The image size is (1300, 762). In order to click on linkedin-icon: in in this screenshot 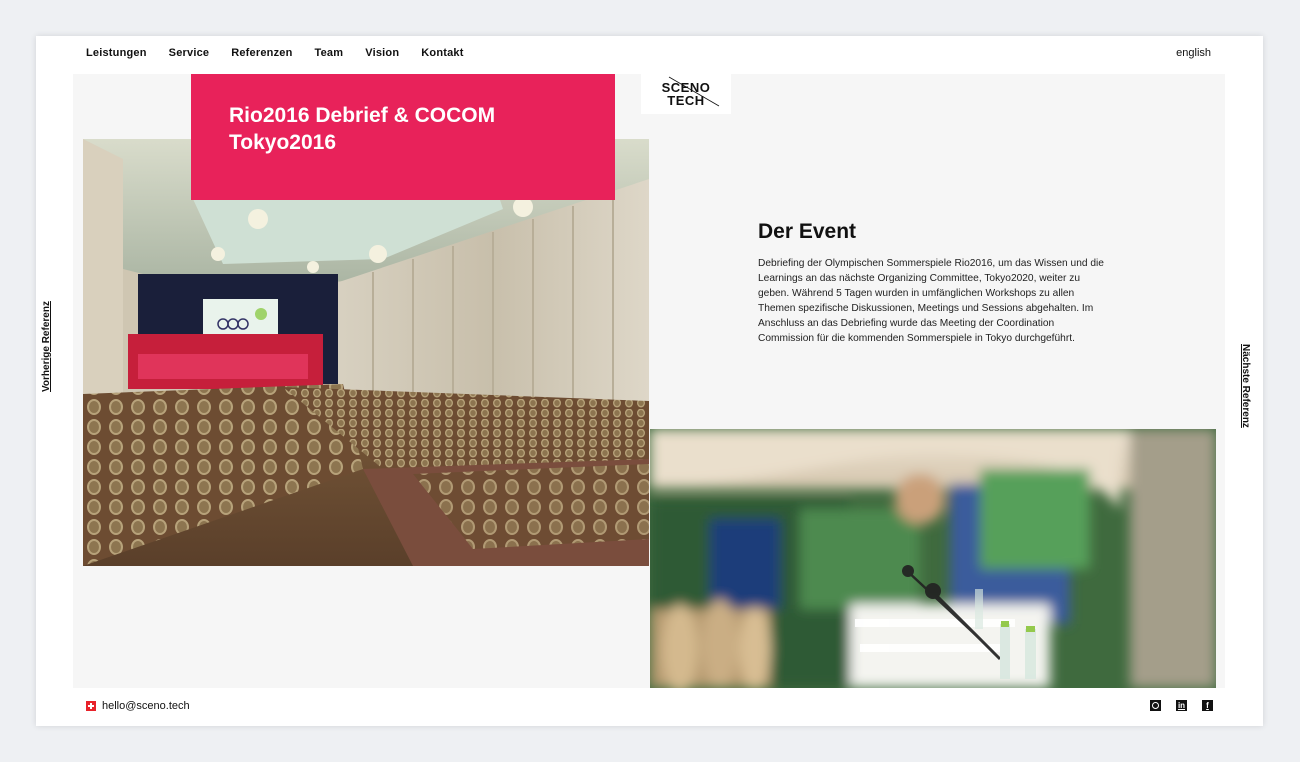, I will do `click(1181, 705)`.